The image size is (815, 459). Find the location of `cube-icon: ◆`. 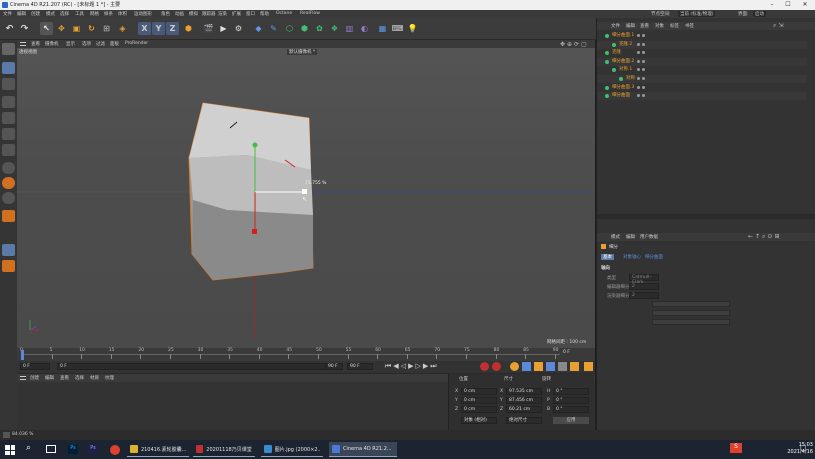

cube-icon: ◆ is located at coordinates (258, 28).